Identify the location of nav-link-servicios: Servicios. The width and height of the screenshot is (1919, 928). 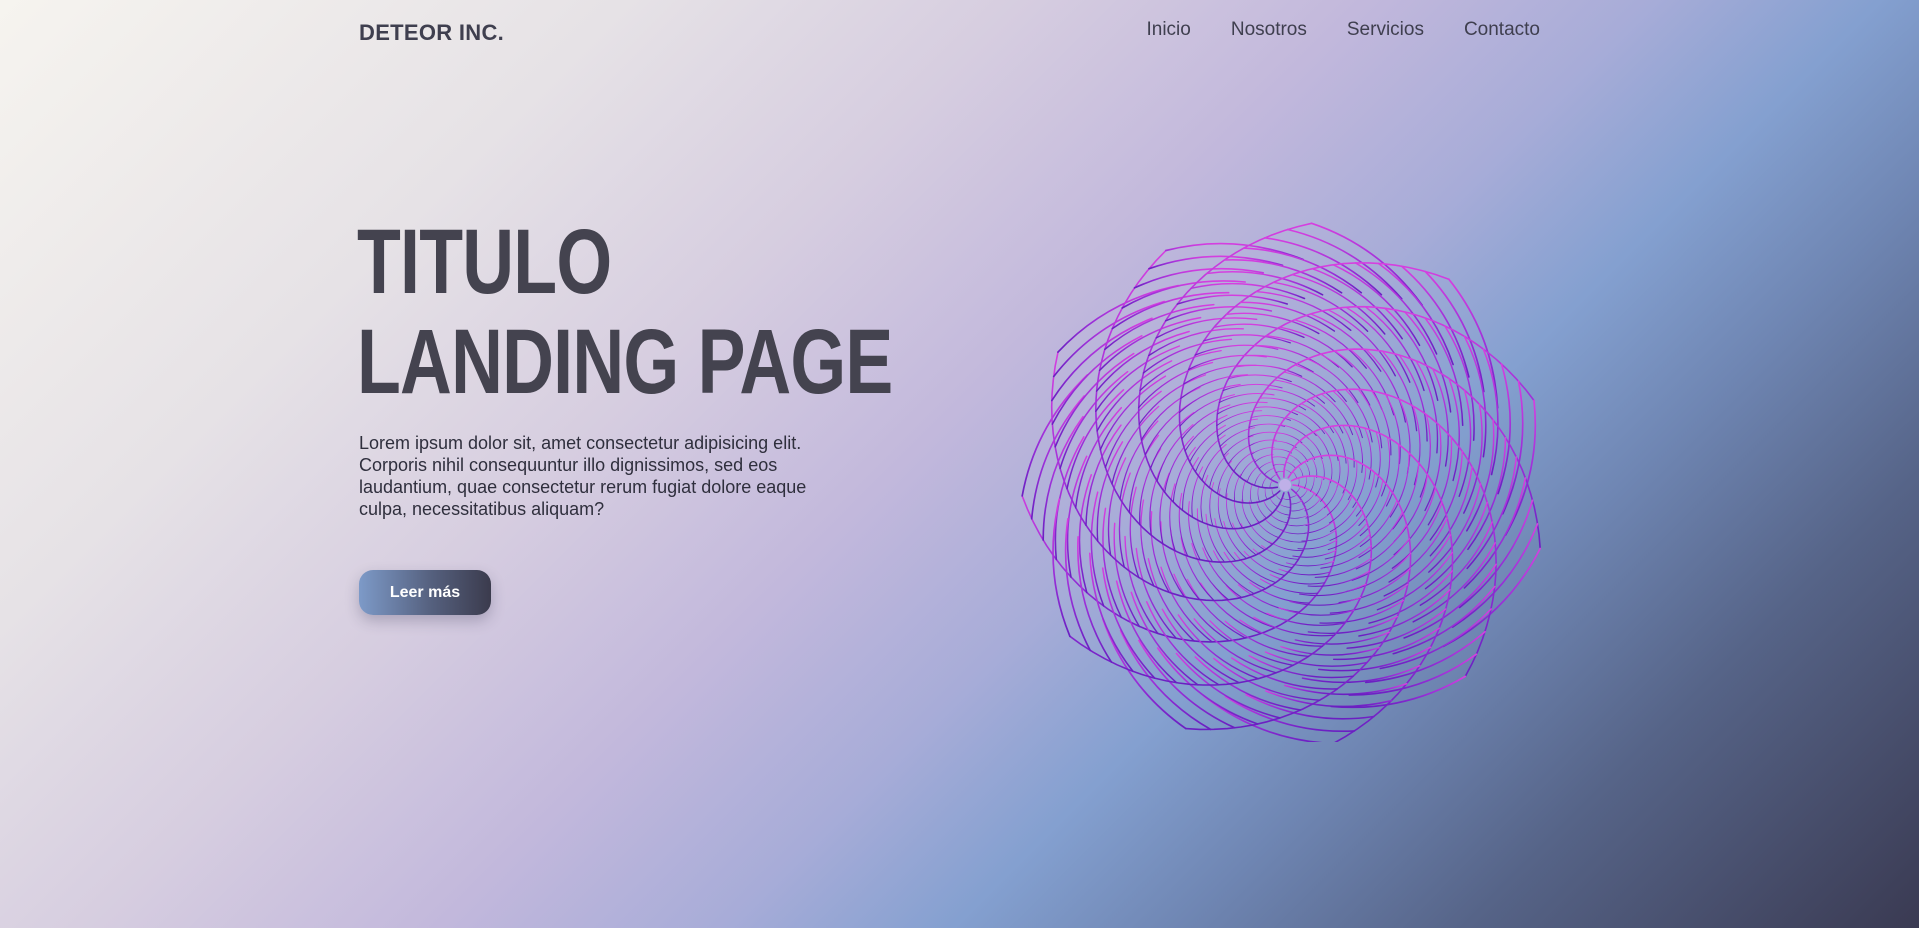
(1385, 30).